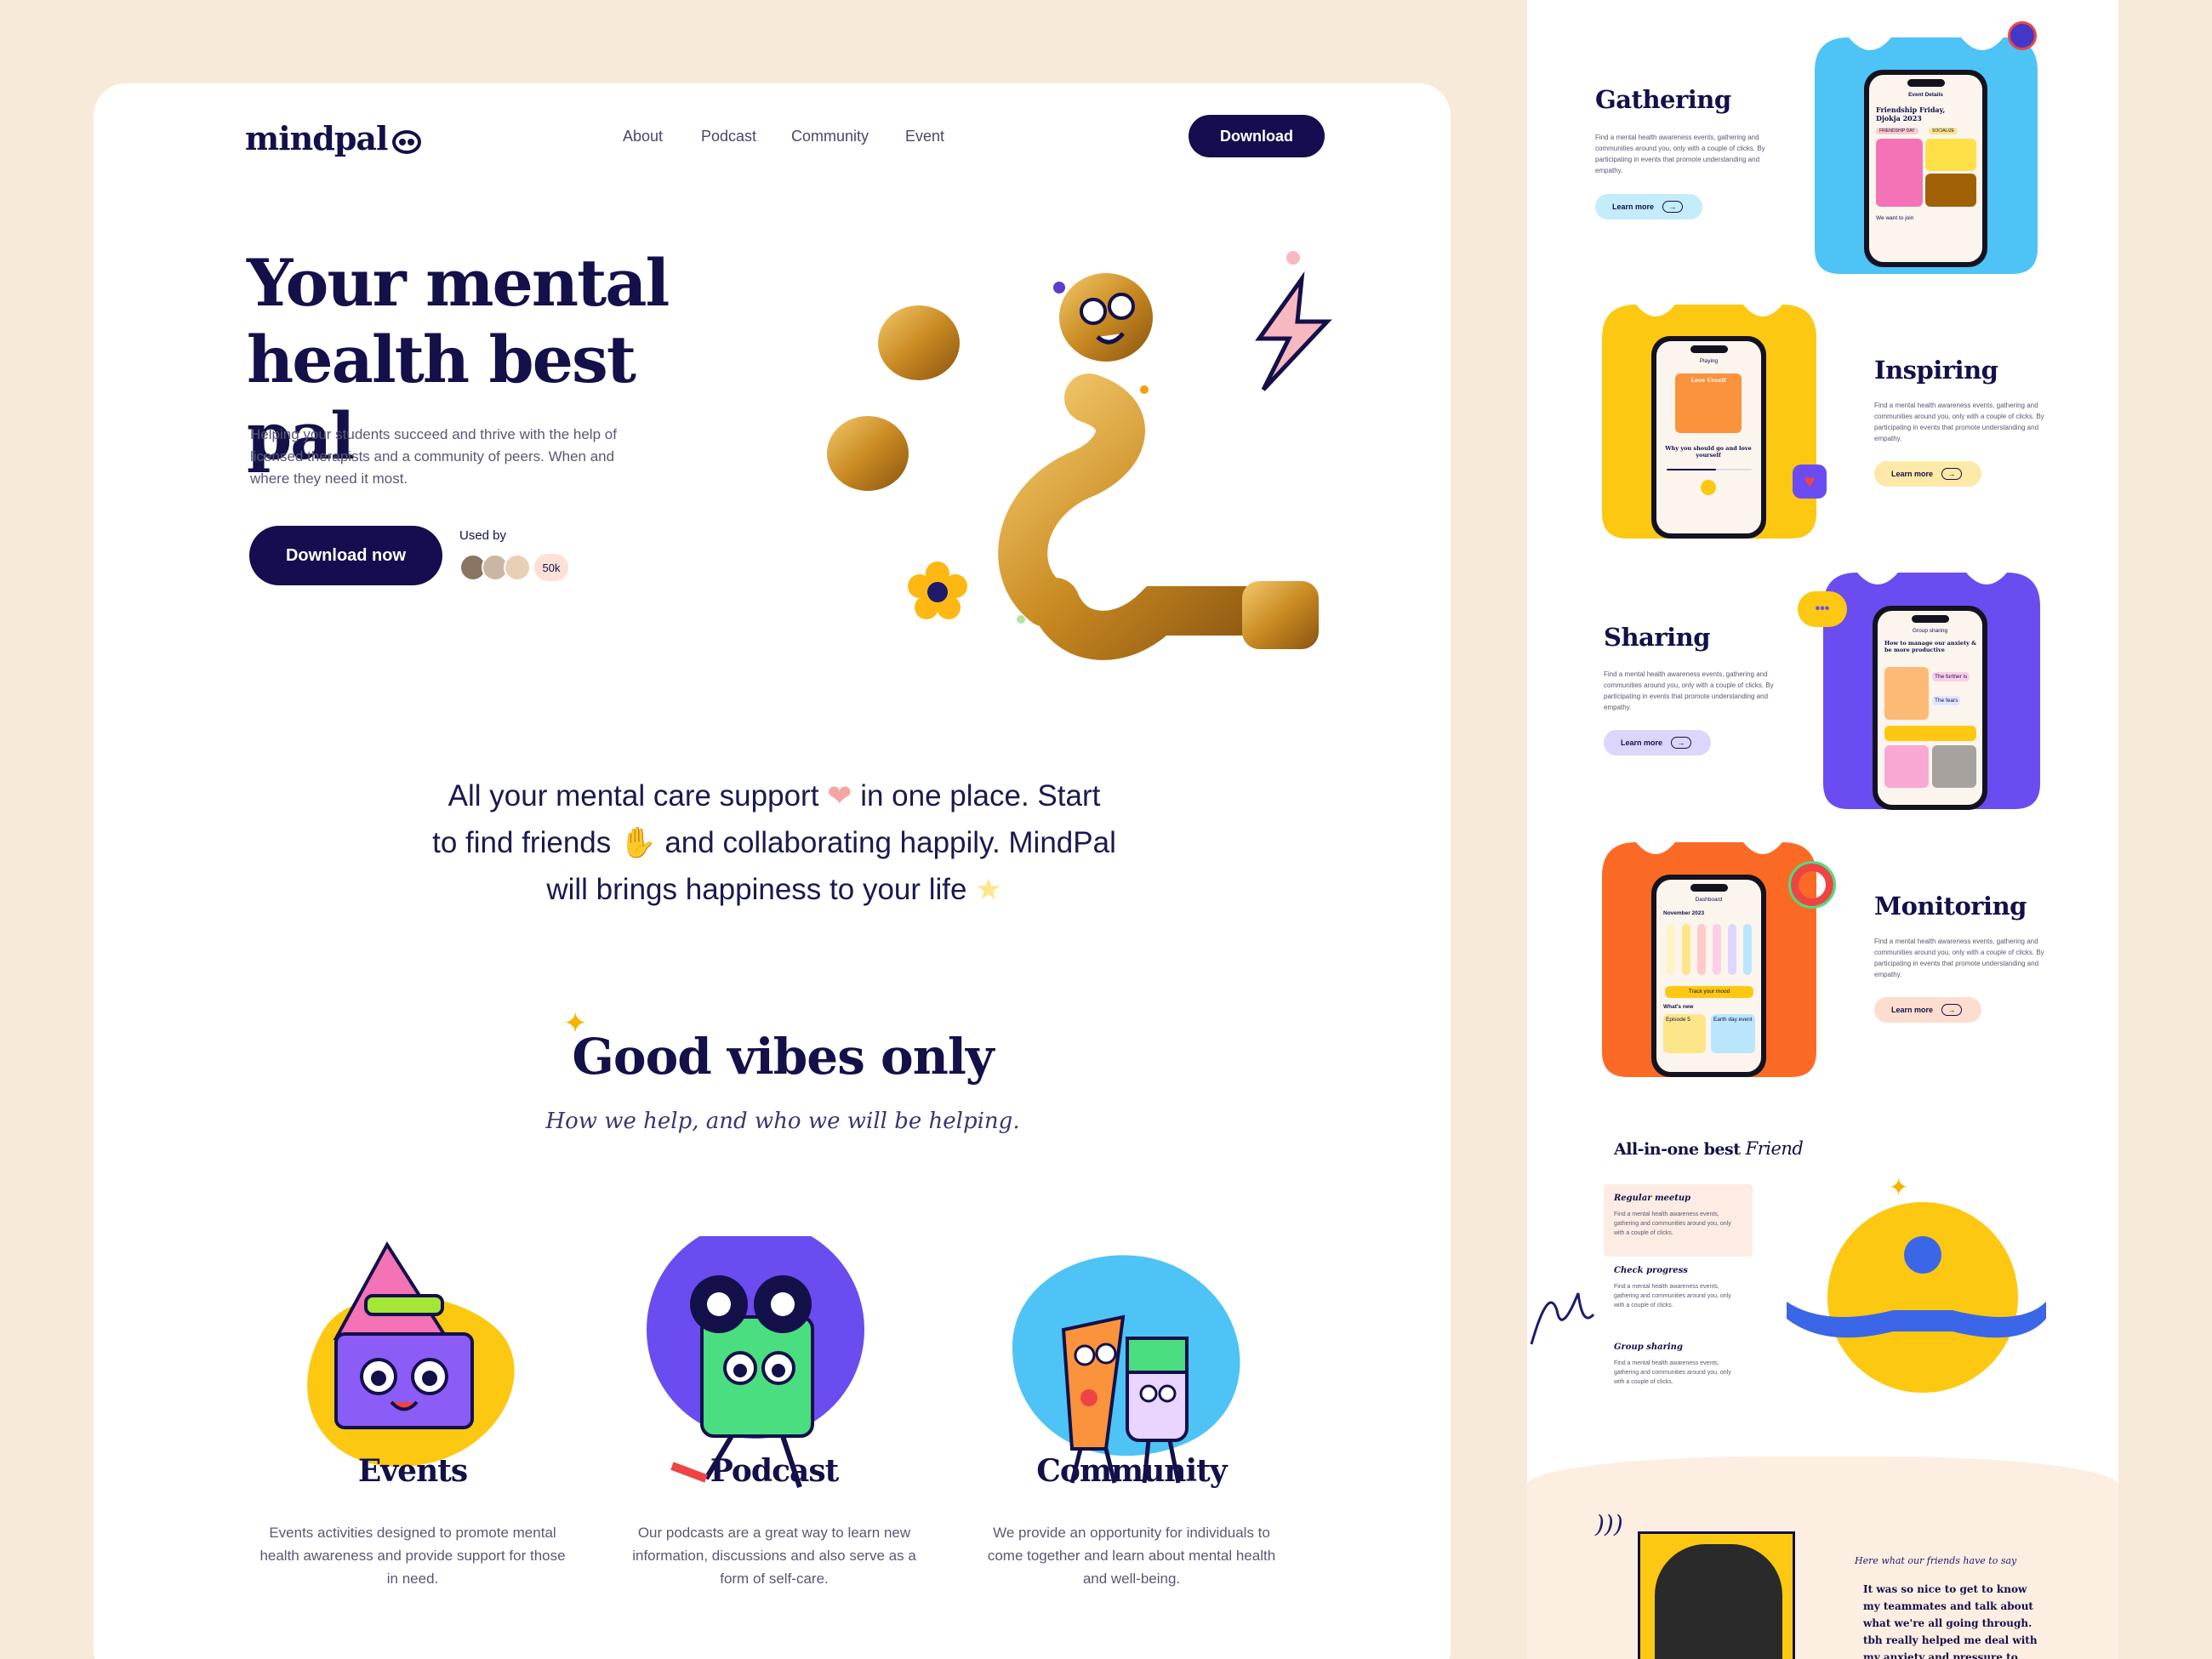 This screenshot has width=2212, height=1659. I want to click on face-right-eye, so click(1121, 306).